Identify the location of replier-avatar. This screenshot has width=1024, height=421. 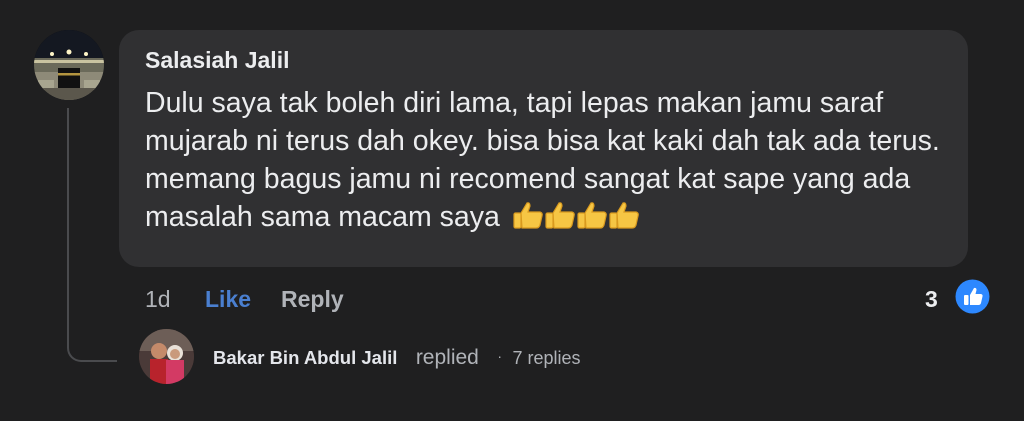
(166, 356).